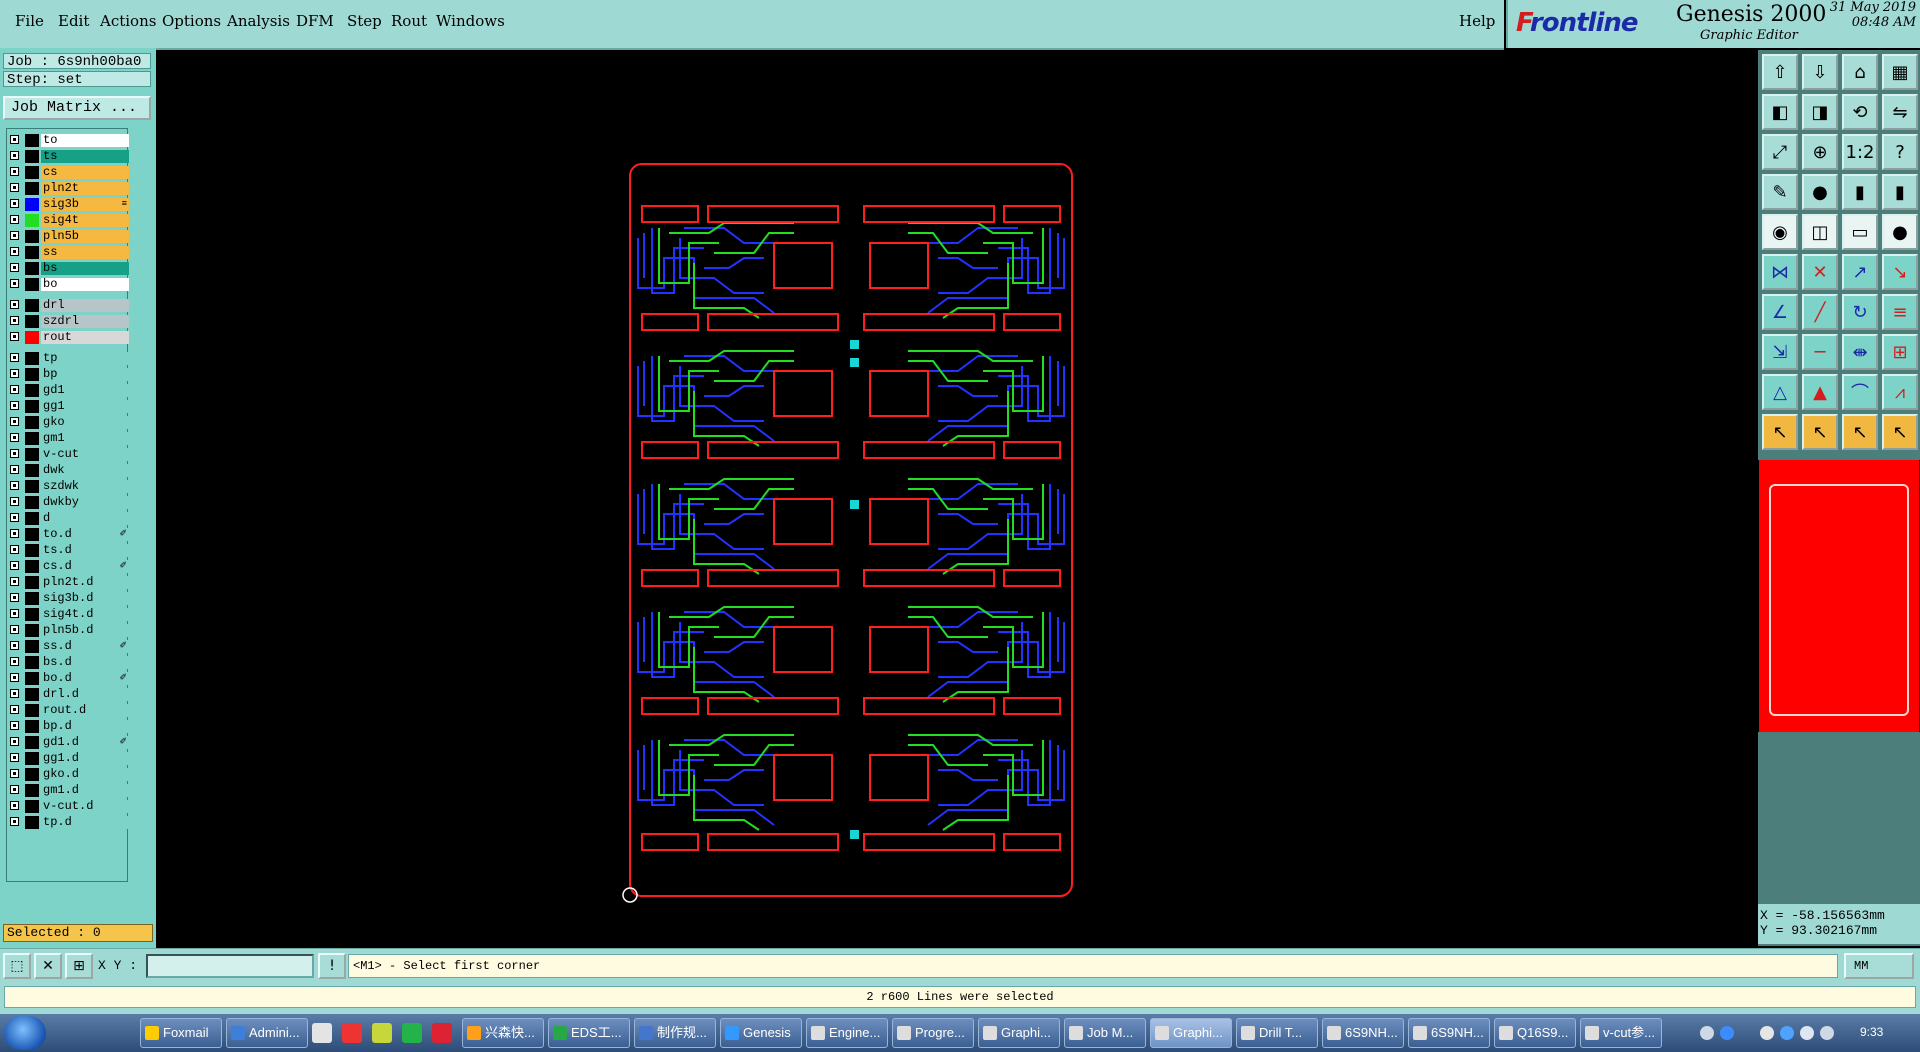 The height and width of the screenshot is (1052, 1920). I want to click on left-icon: ◧, so click(1780, 112).